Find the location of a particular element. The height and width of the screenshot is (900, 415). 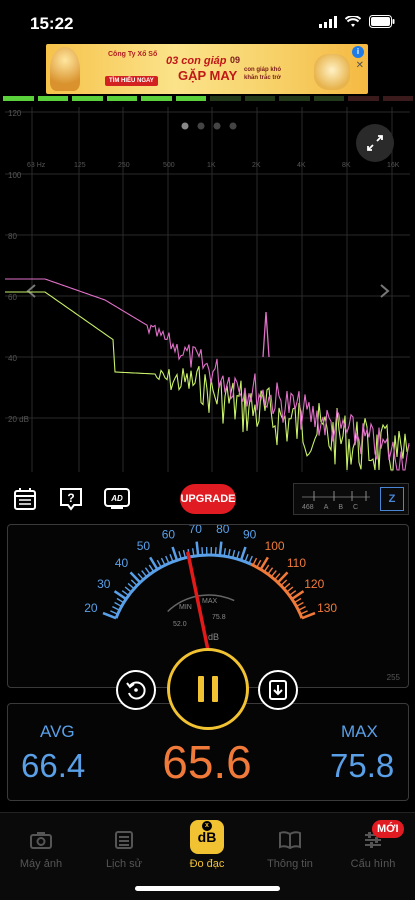

spectrum-peak is located at coordinates (266, 334).